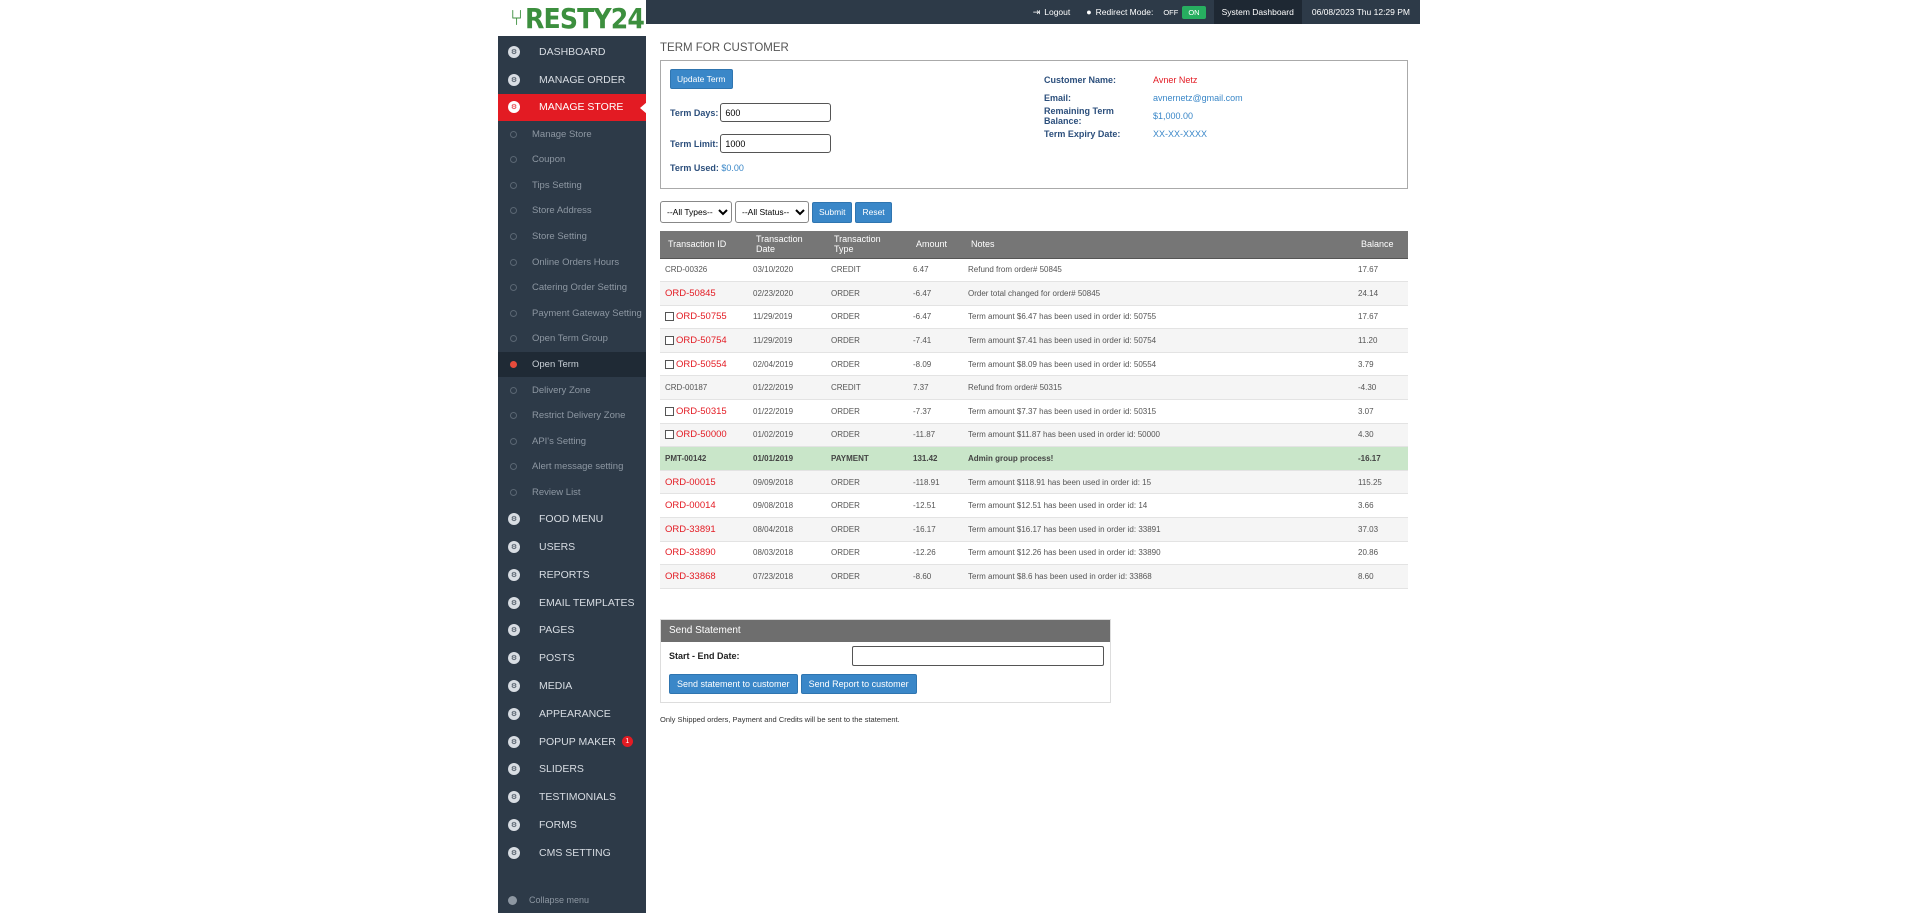 This screenshot has width=1920, height=913. I want to click on sidebar-item-cms-setting: ⚙ CMS SETTING, so click(572, 853).